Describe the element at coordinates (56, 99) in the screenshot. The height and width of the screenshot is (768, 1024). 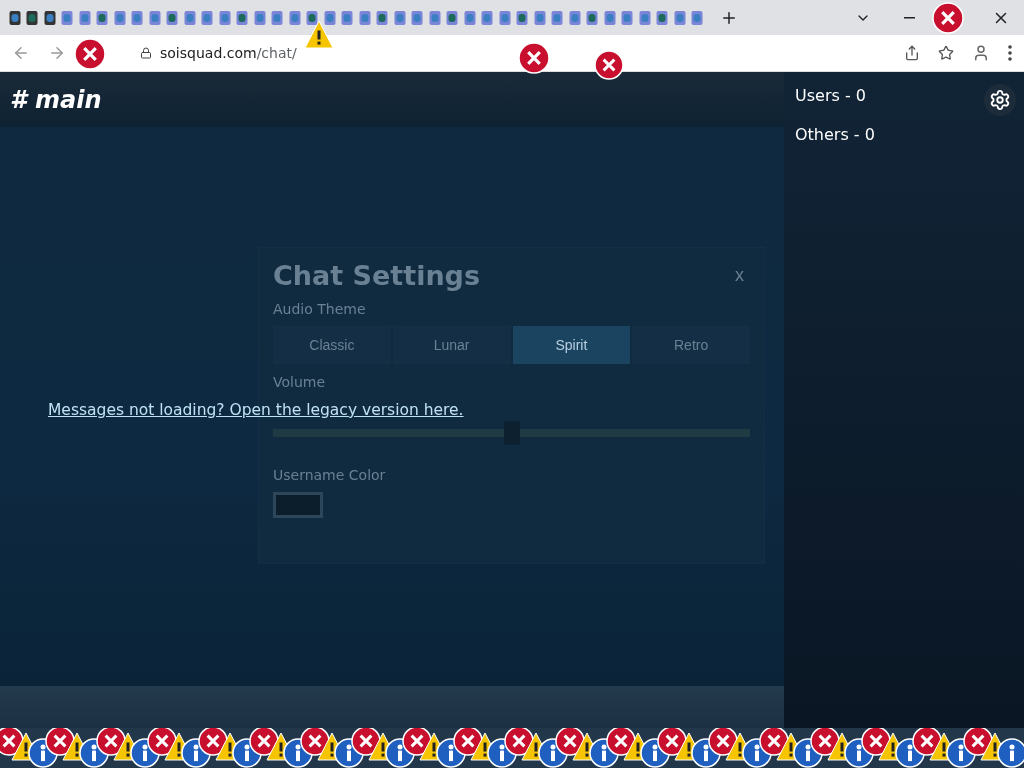
I see `channel-title: # main` at that location.